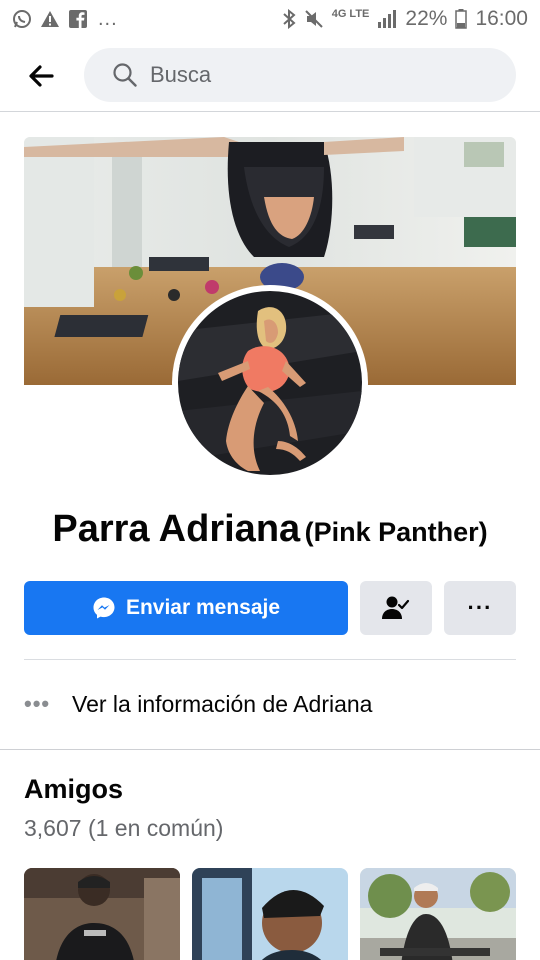 Image resolution: width=540 pixels, height=960 pixels. I want to click on signal-icon, so click(387, 19).